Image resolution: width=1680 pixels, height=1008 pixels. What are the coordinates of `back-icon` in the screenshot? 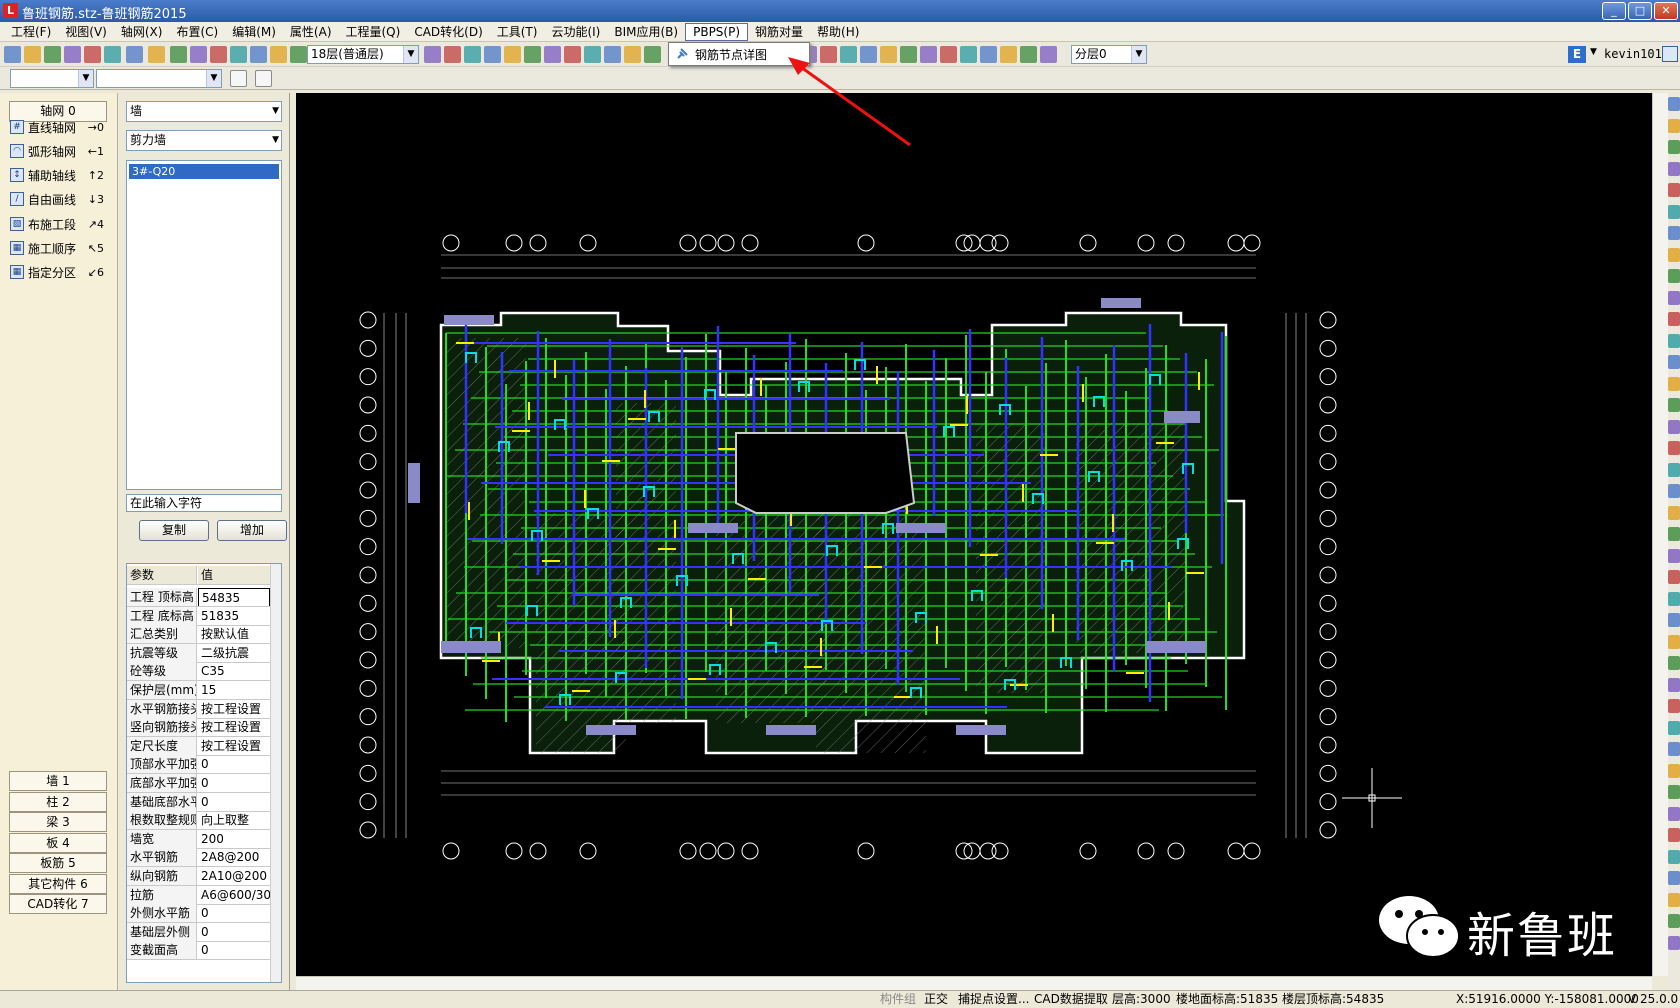 It's located at (238, 78).